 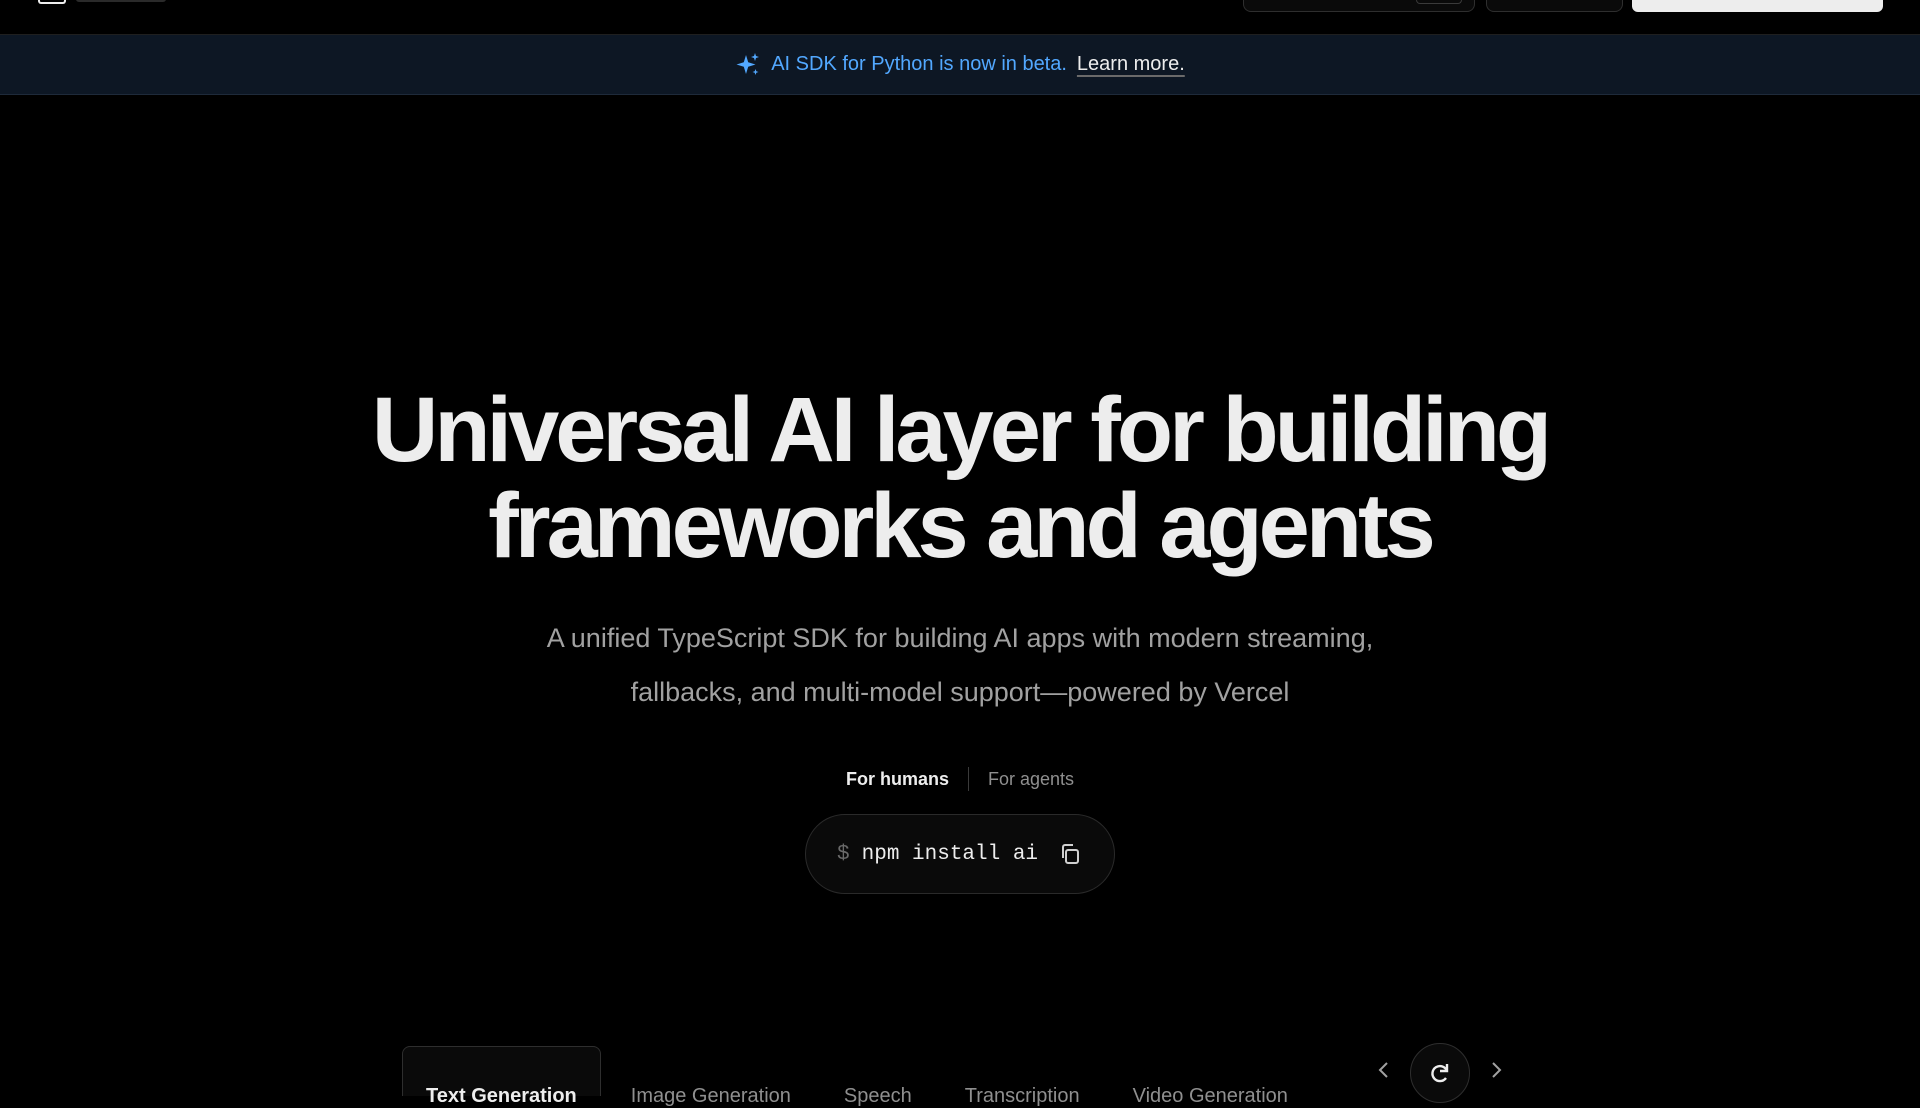 I want to click on search-button, so click(x=1359, y=6).